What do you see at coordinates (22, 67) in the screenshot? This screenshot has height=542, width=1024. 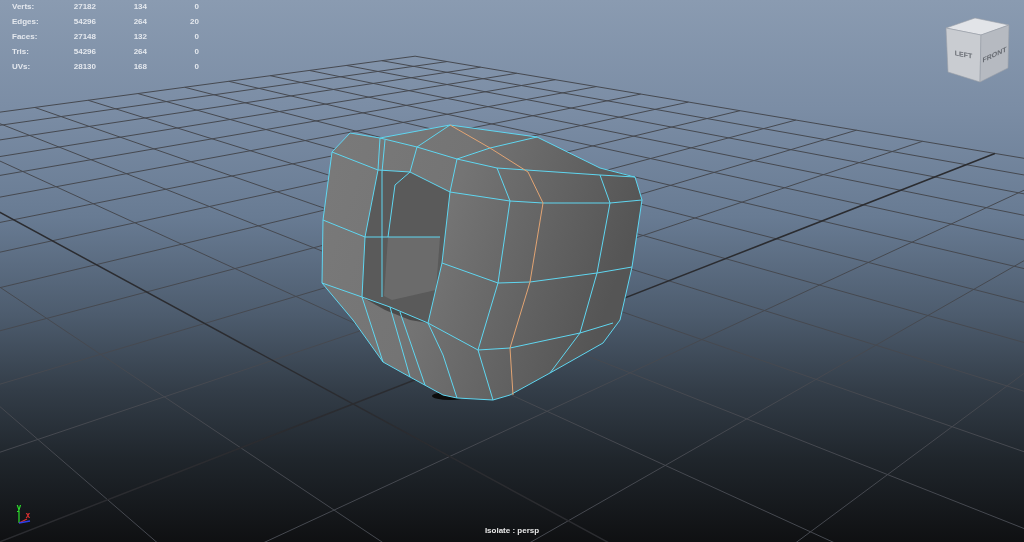 I see `stat-label: UVs:` at bounding box center [22, 67].